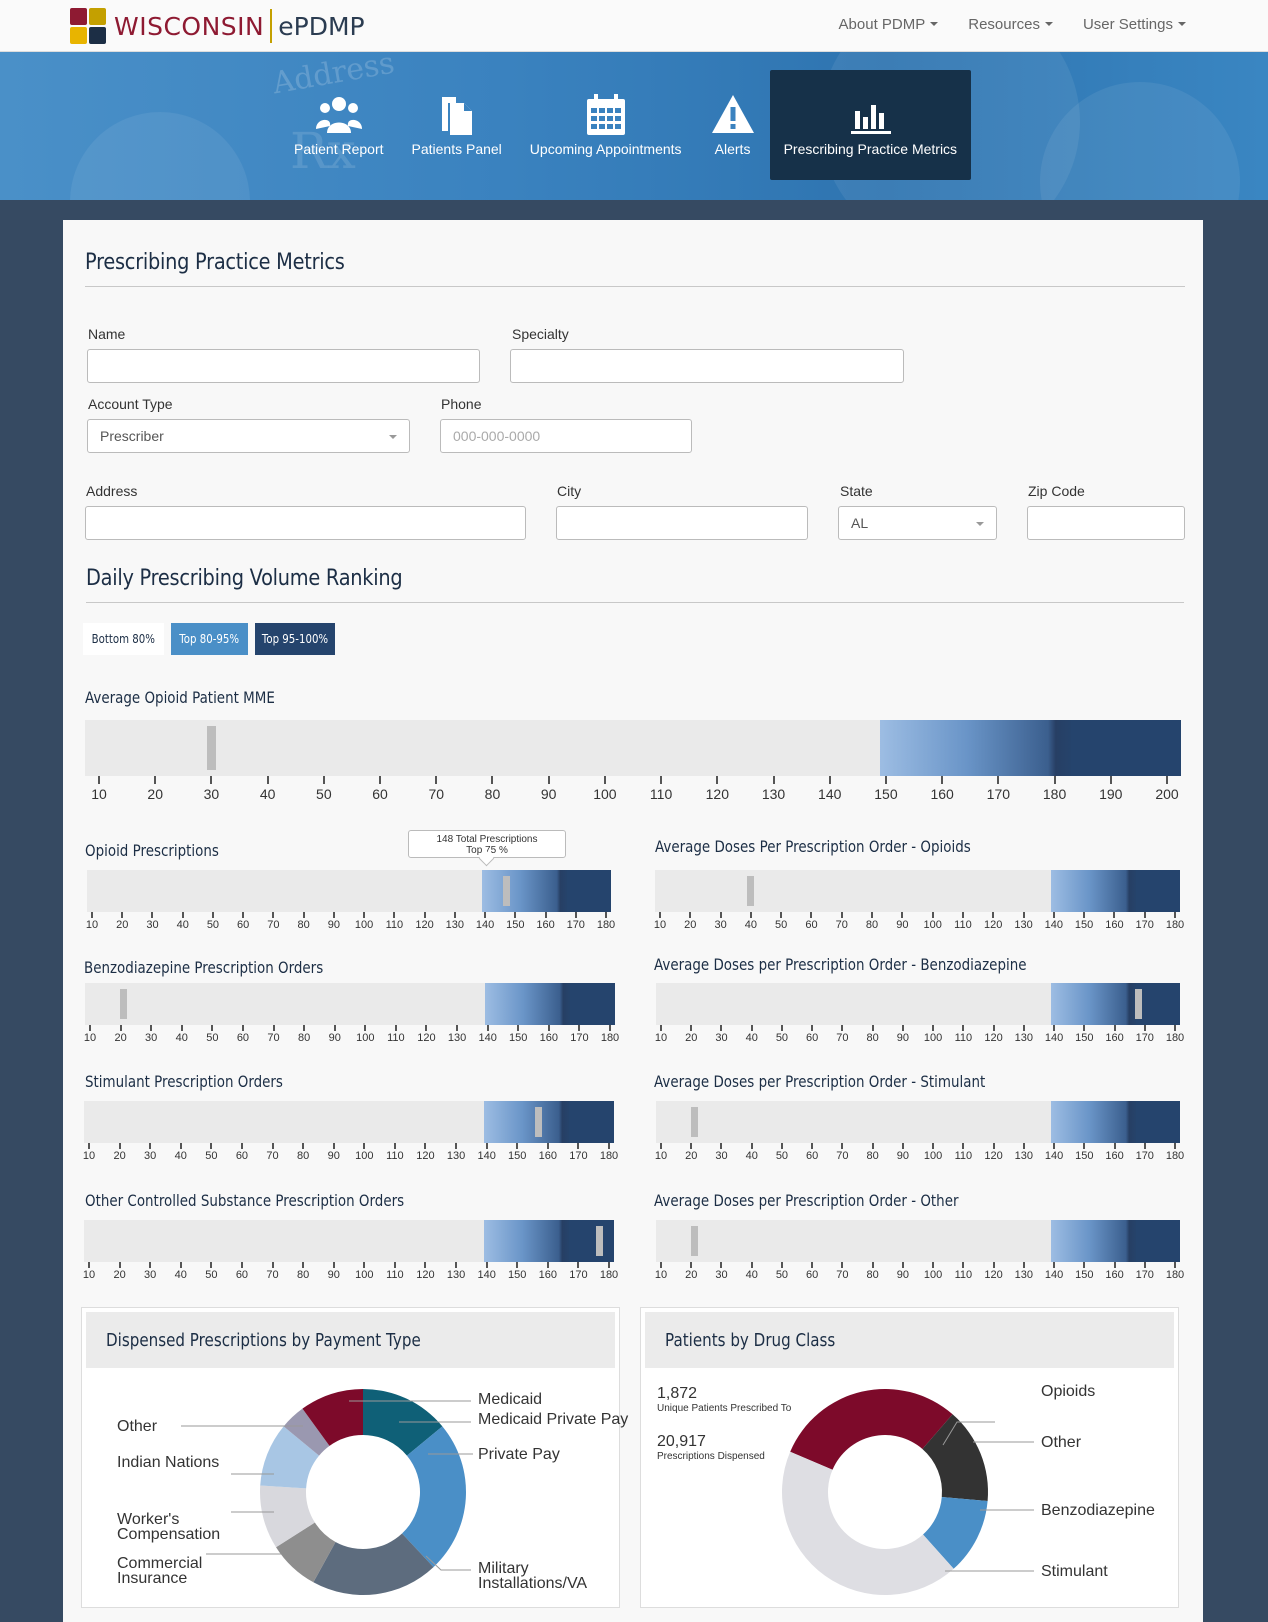 Image resolution: width=1268 pixels, height=1622 pixels. Describe the element at coordinates (1134, 24) in the screenshot. I see `nav-user-settings: User Settings` at that location.